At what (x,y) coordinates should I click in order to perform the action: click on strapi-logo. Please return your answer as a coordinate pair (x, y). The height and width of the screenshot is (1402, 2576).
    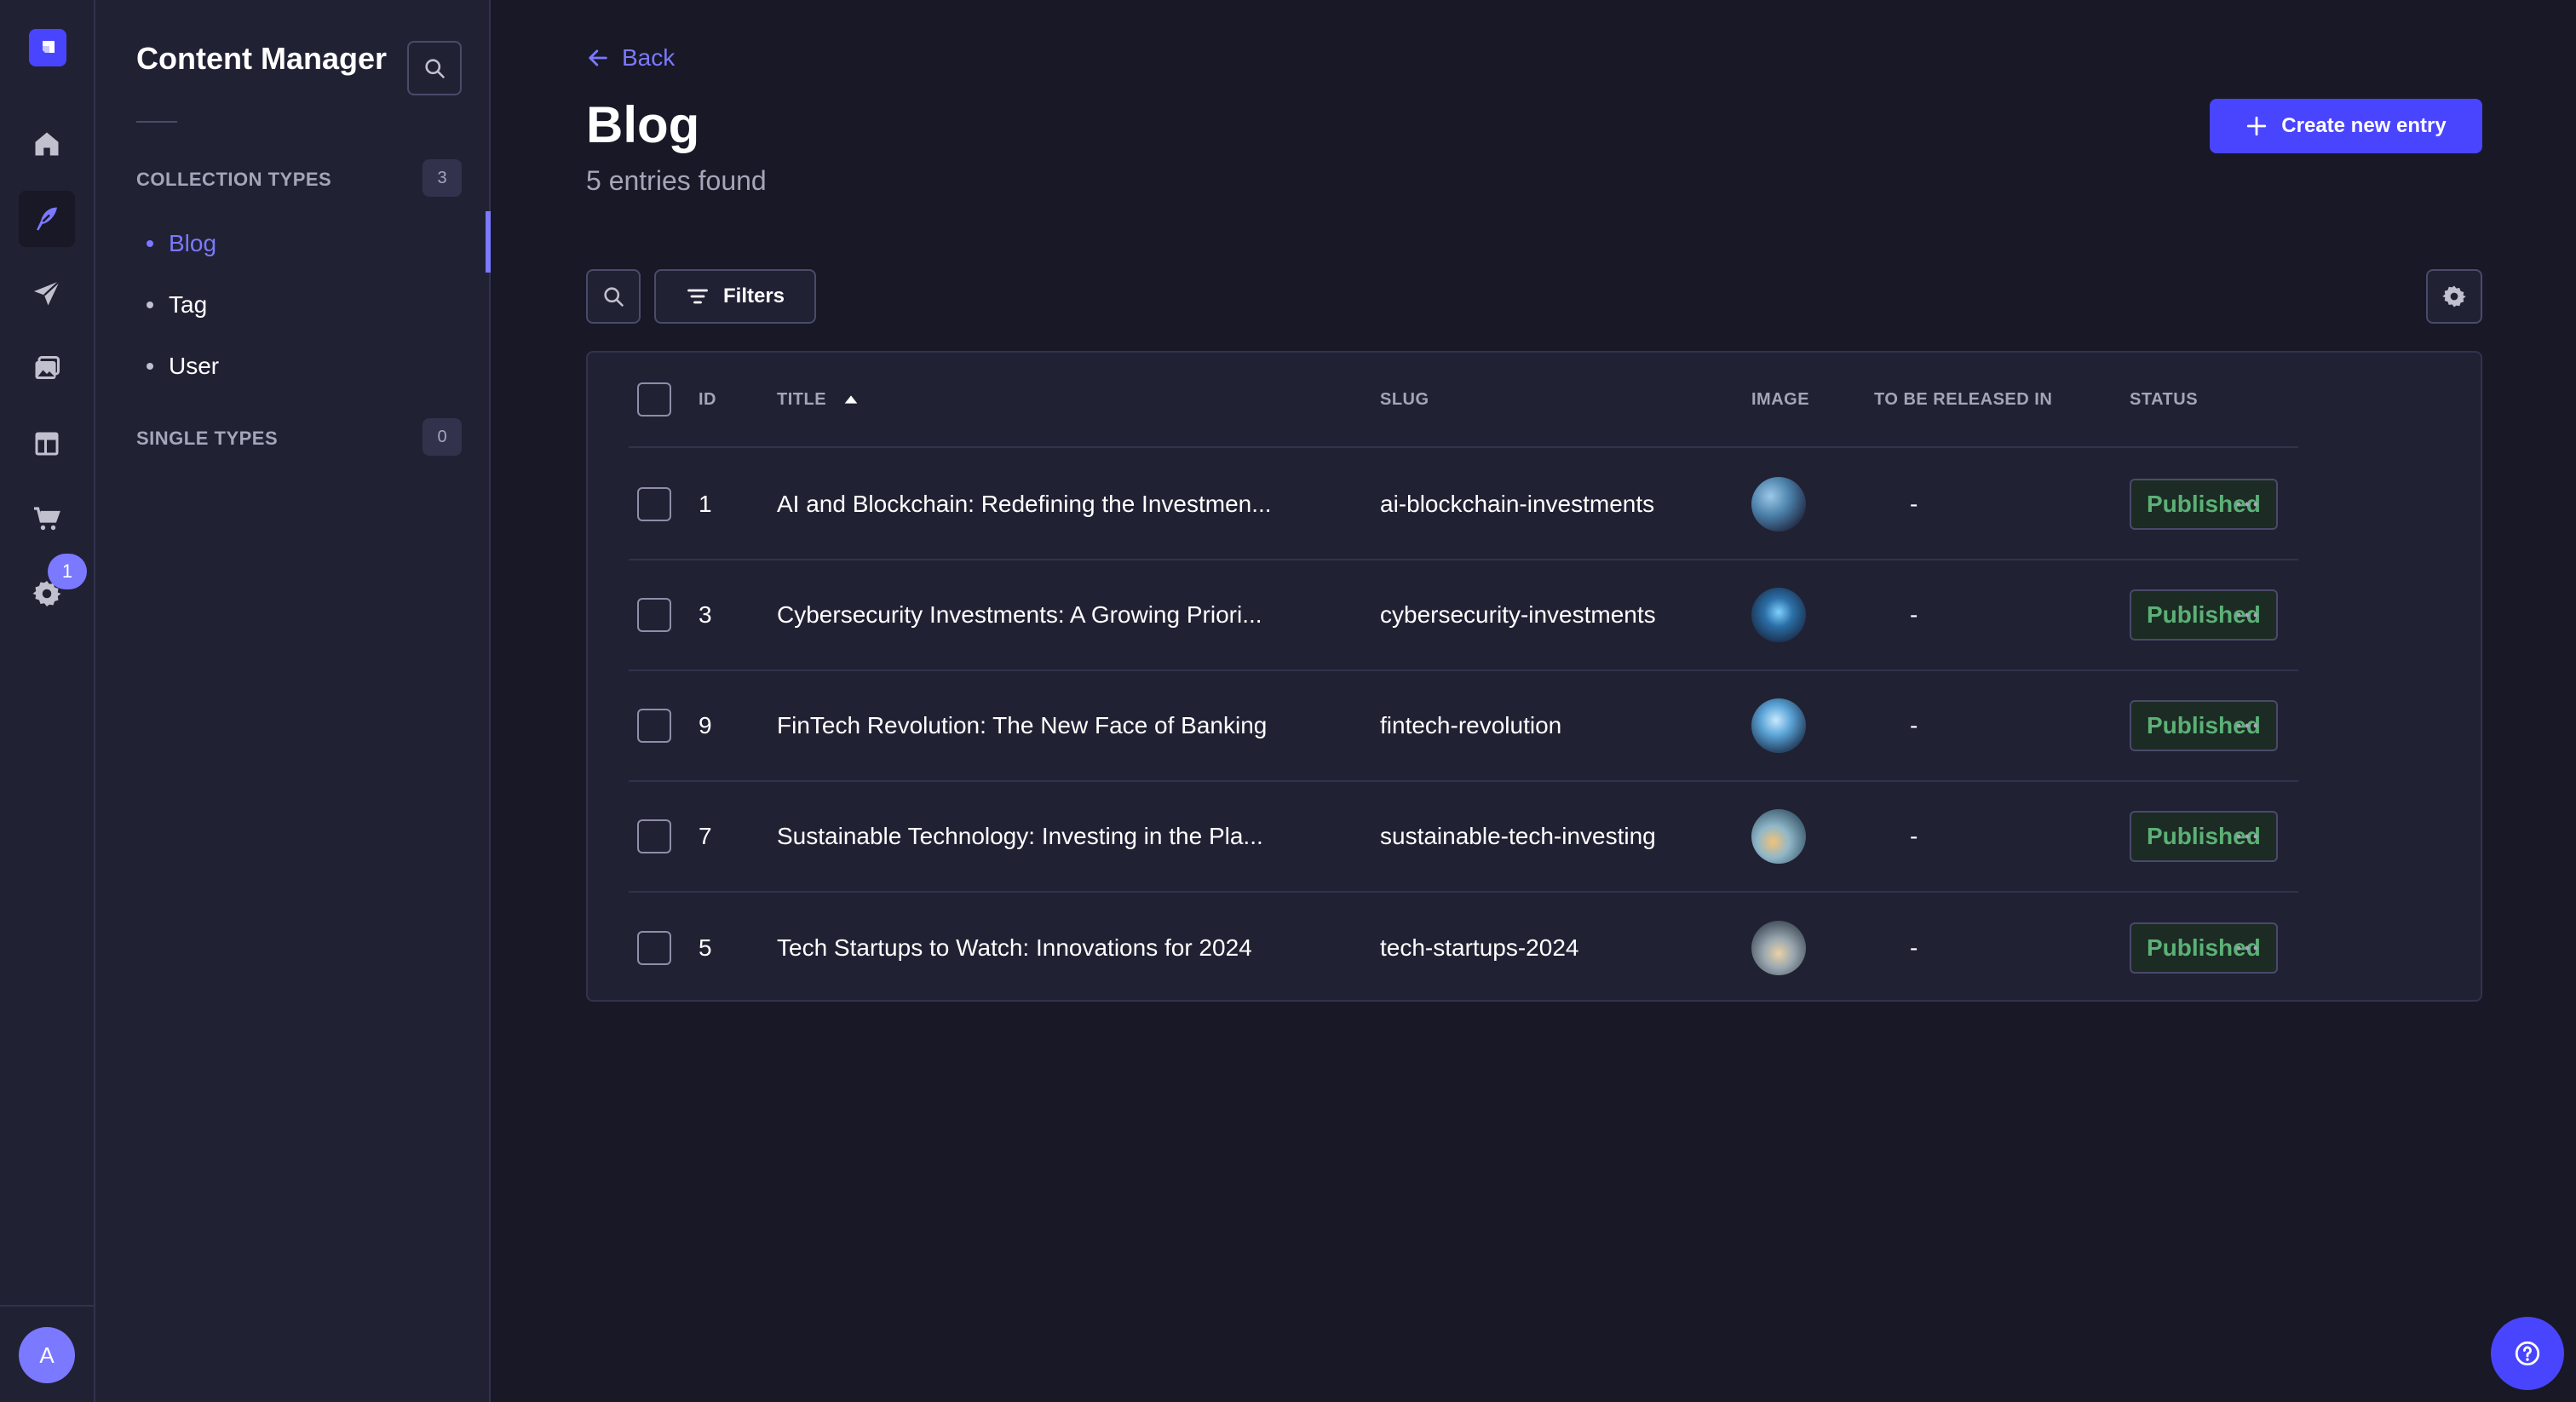
    Looking at the image, I should click on (48, 47).